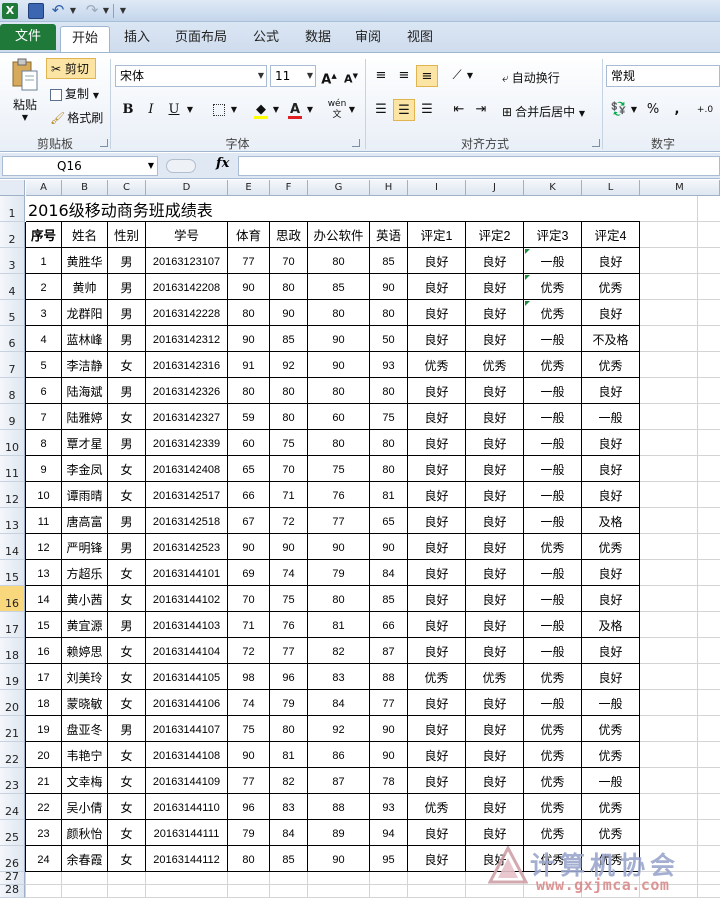  I want to click on tab-home: 开始, so click(85, 39).